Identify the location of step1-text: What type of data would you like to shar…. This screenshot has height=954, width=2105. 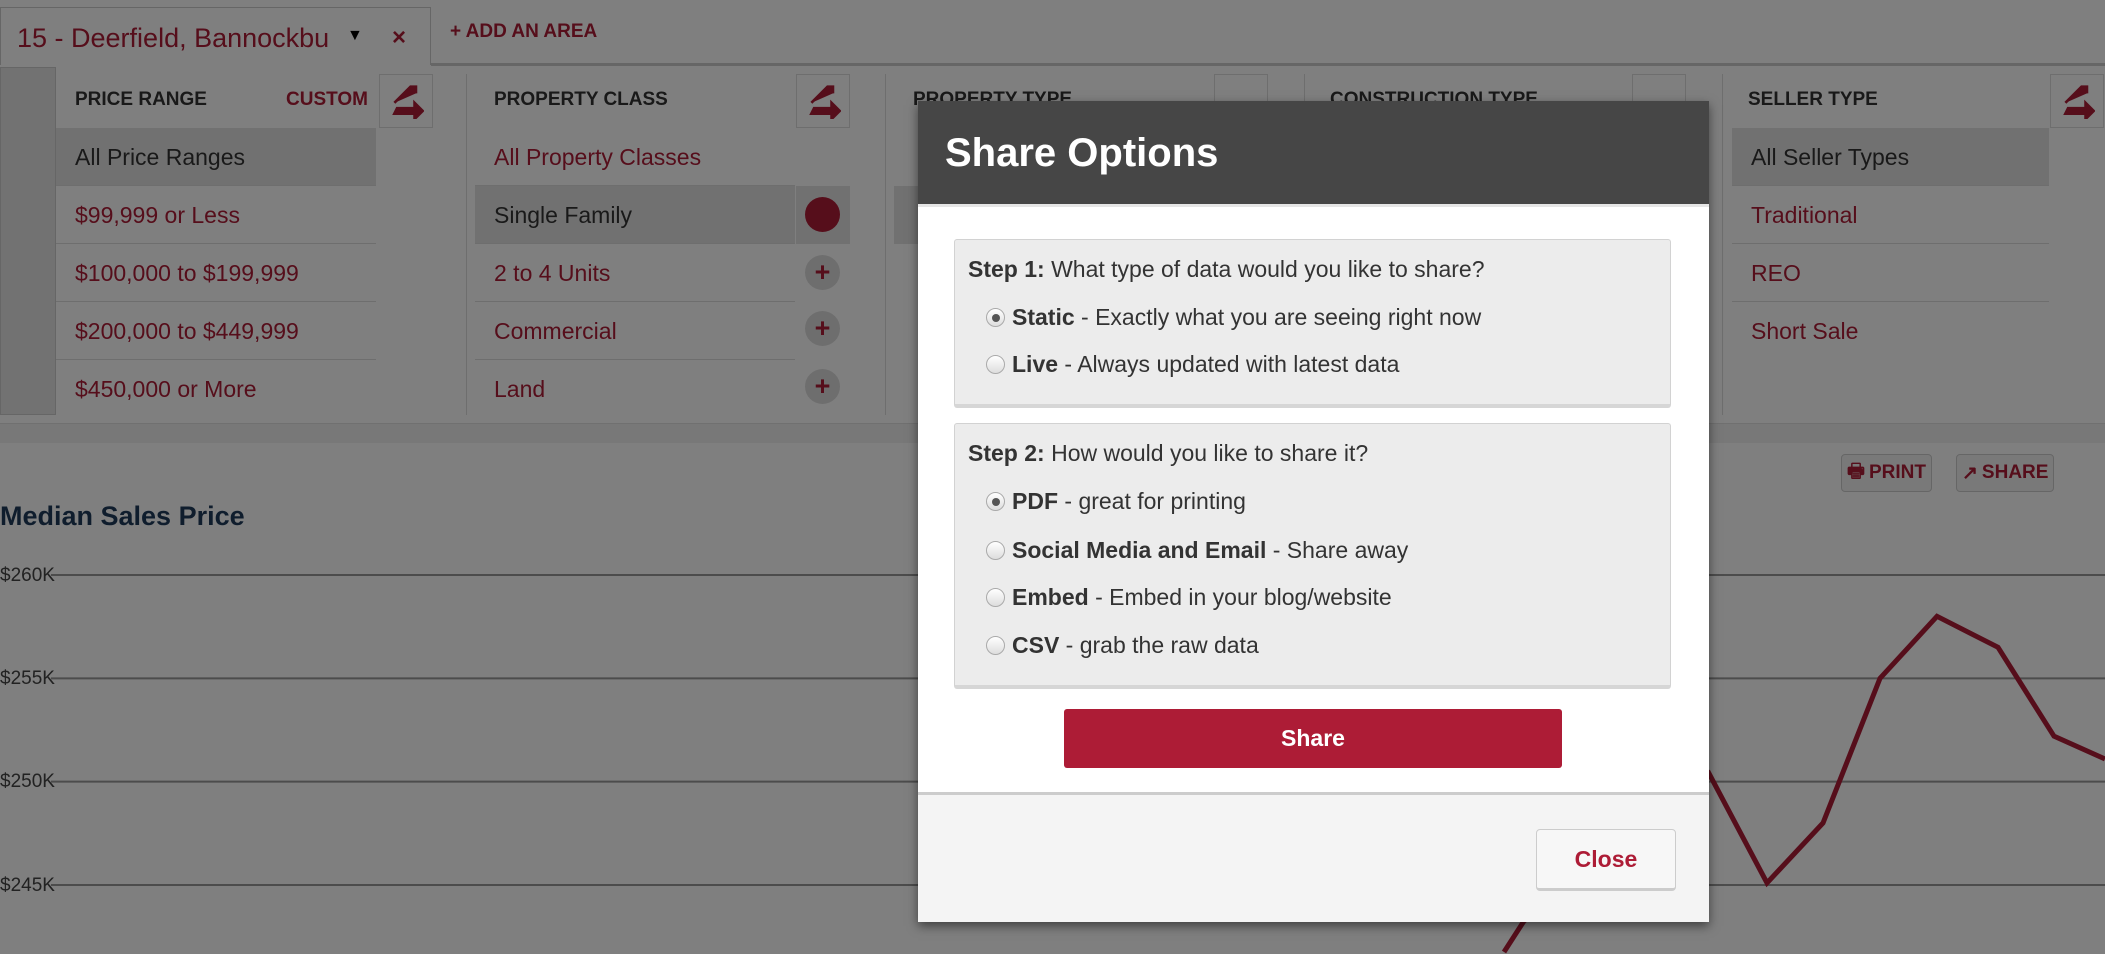
(1268, 269).